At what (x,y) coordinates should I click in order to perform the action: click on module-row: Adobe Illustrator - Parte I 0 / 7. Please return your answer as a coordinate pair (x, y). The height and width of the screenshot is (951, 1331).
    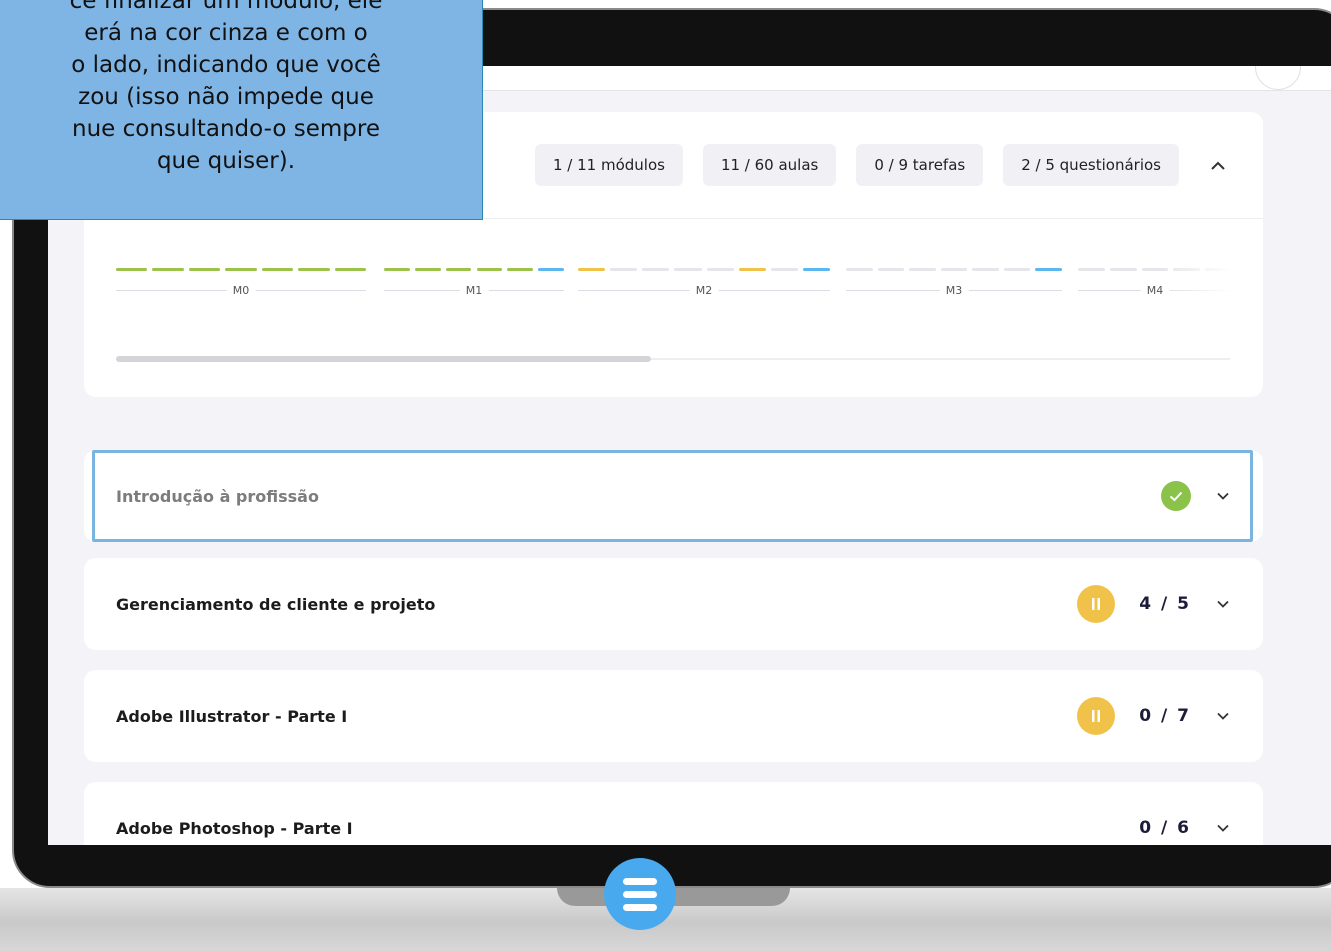
    Looking at the image, I should click on (673, 716).